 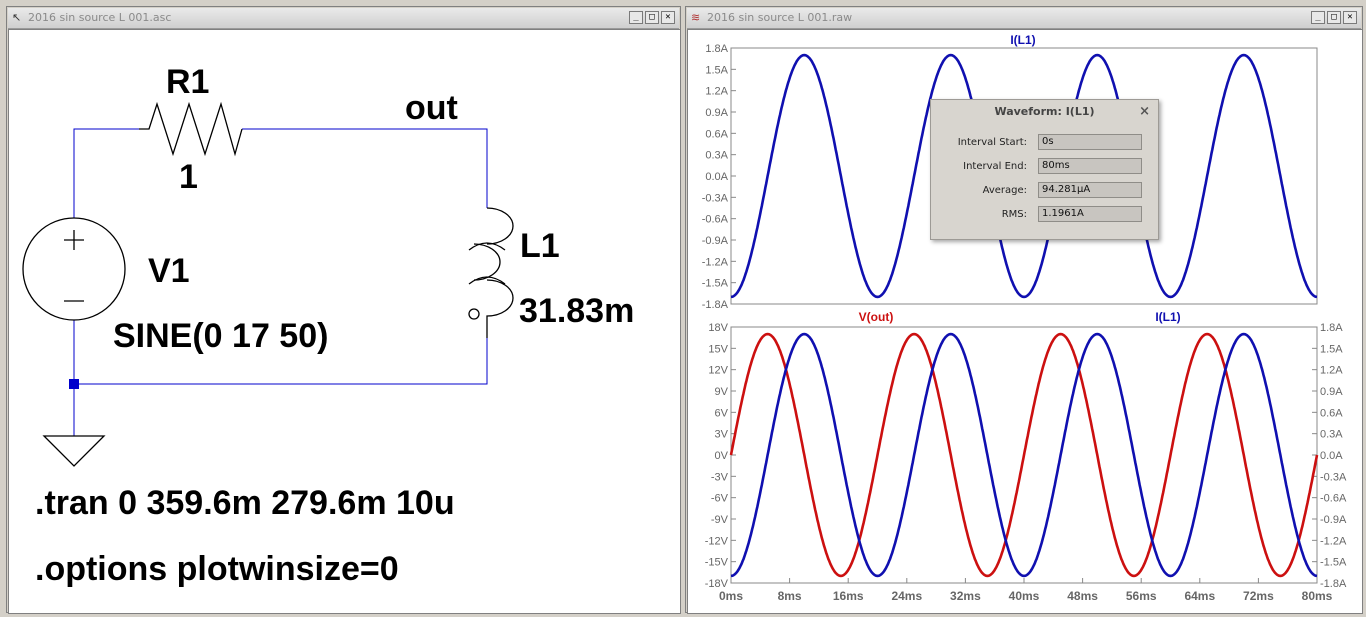 What do you see at coordinates (716, 92) in the screenshot?
I see `top-y-tick-label: 1.2A` at bounding box center [716, 92].